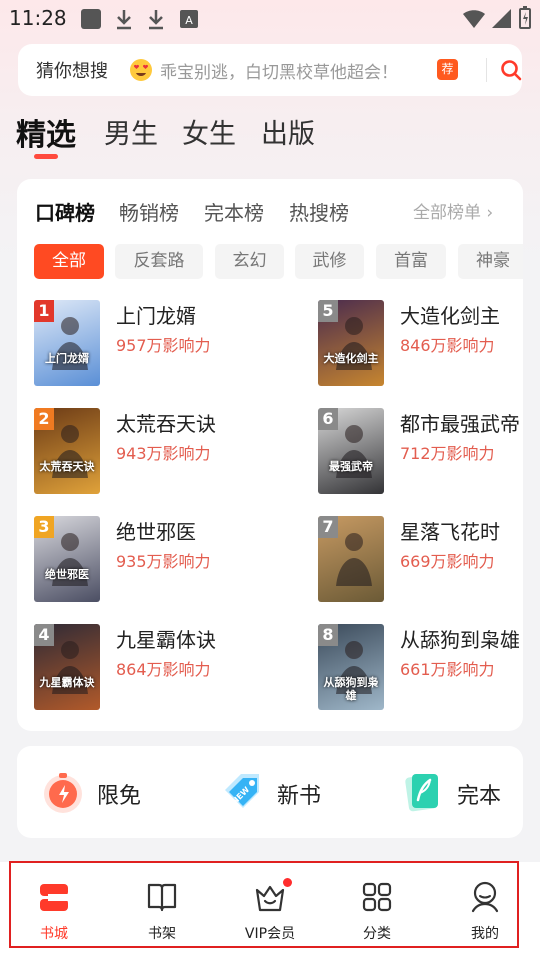 This screenshot has width=540, height=960. What do you see at coordinates (511, 70) in the screenshot?
I see `search-icon` at bounding box center [511, 70].